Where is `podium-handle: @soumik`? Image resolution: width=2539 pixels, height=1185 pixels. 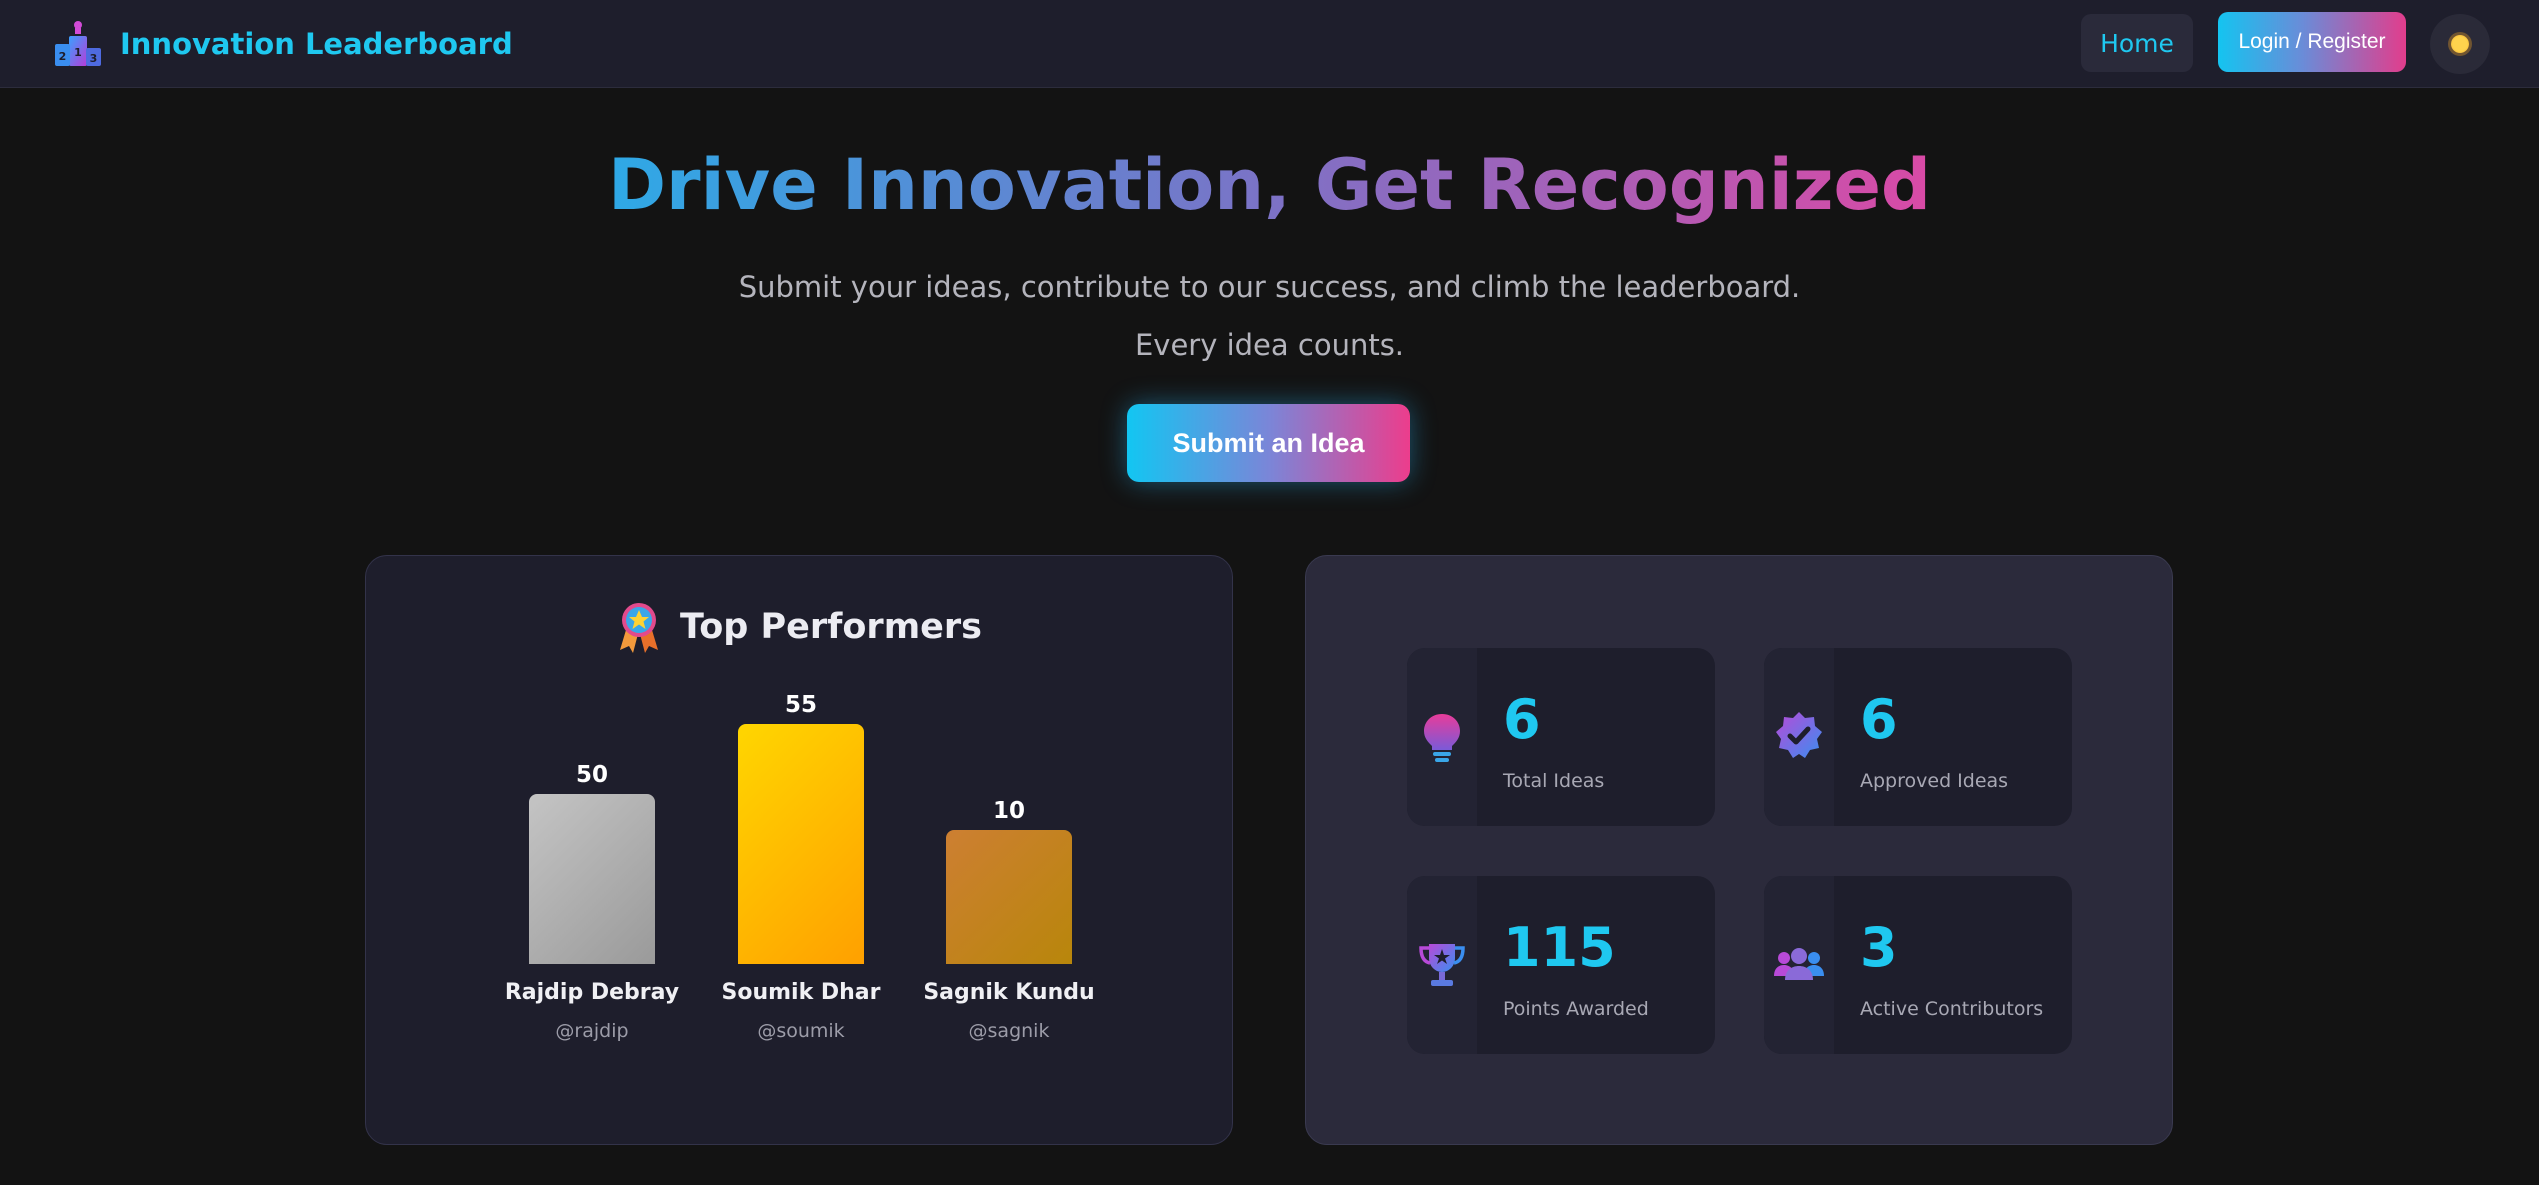
podium-handle: @soumik is located at coordinates (801, 1031).